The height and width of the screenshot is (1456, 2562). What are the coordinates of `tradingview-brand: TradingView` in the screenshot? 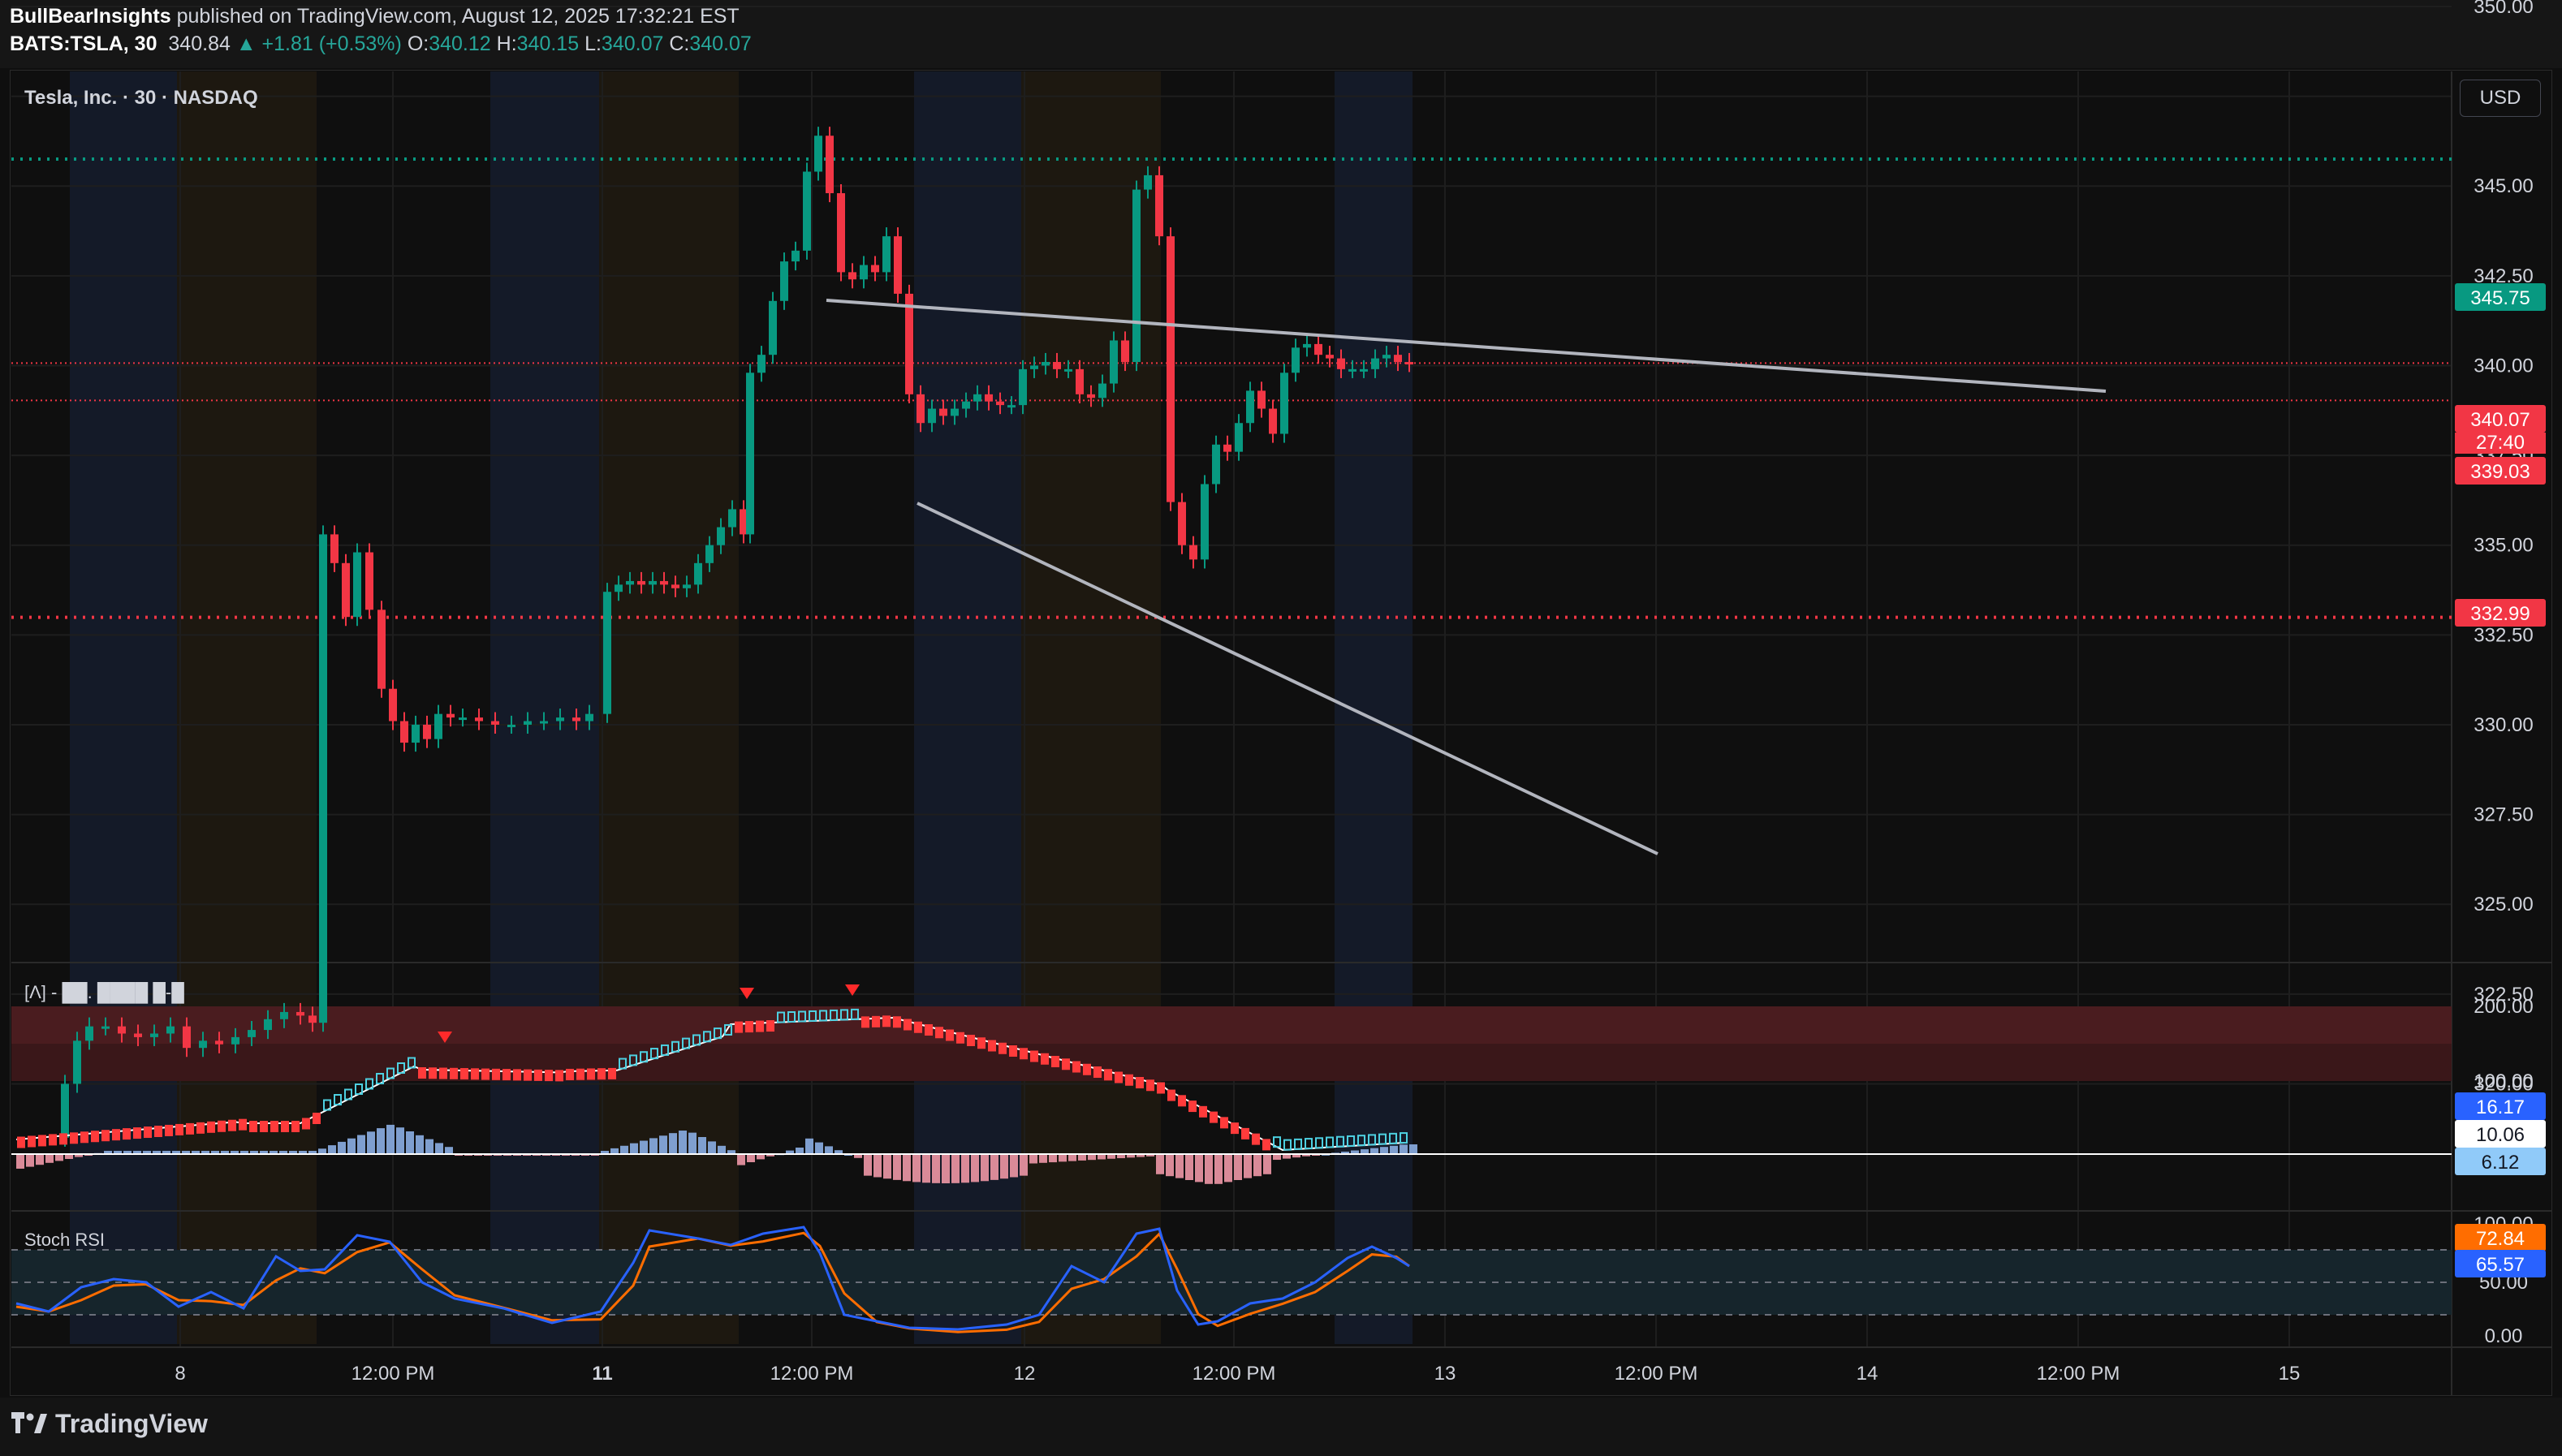 It's located at (110, 1424).